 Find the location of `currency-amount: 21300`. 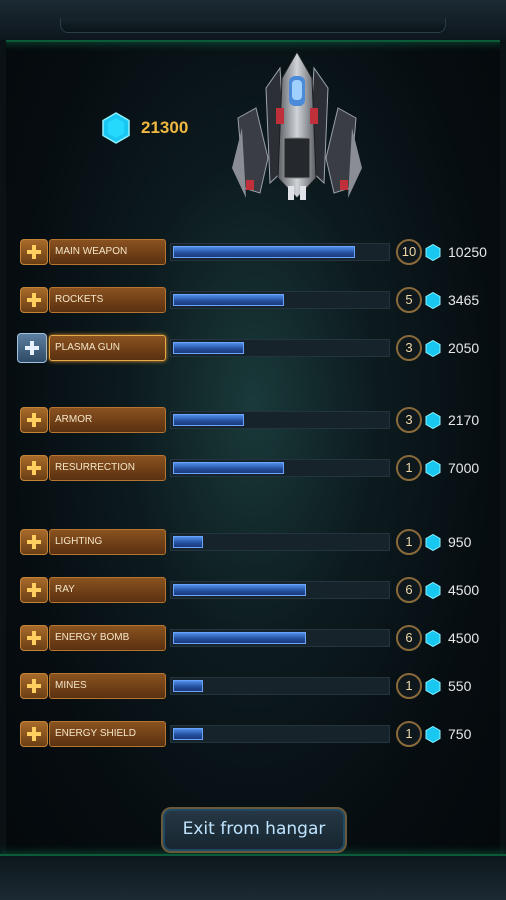

currency-amount: 21300 is located at coordinates (165, 127).